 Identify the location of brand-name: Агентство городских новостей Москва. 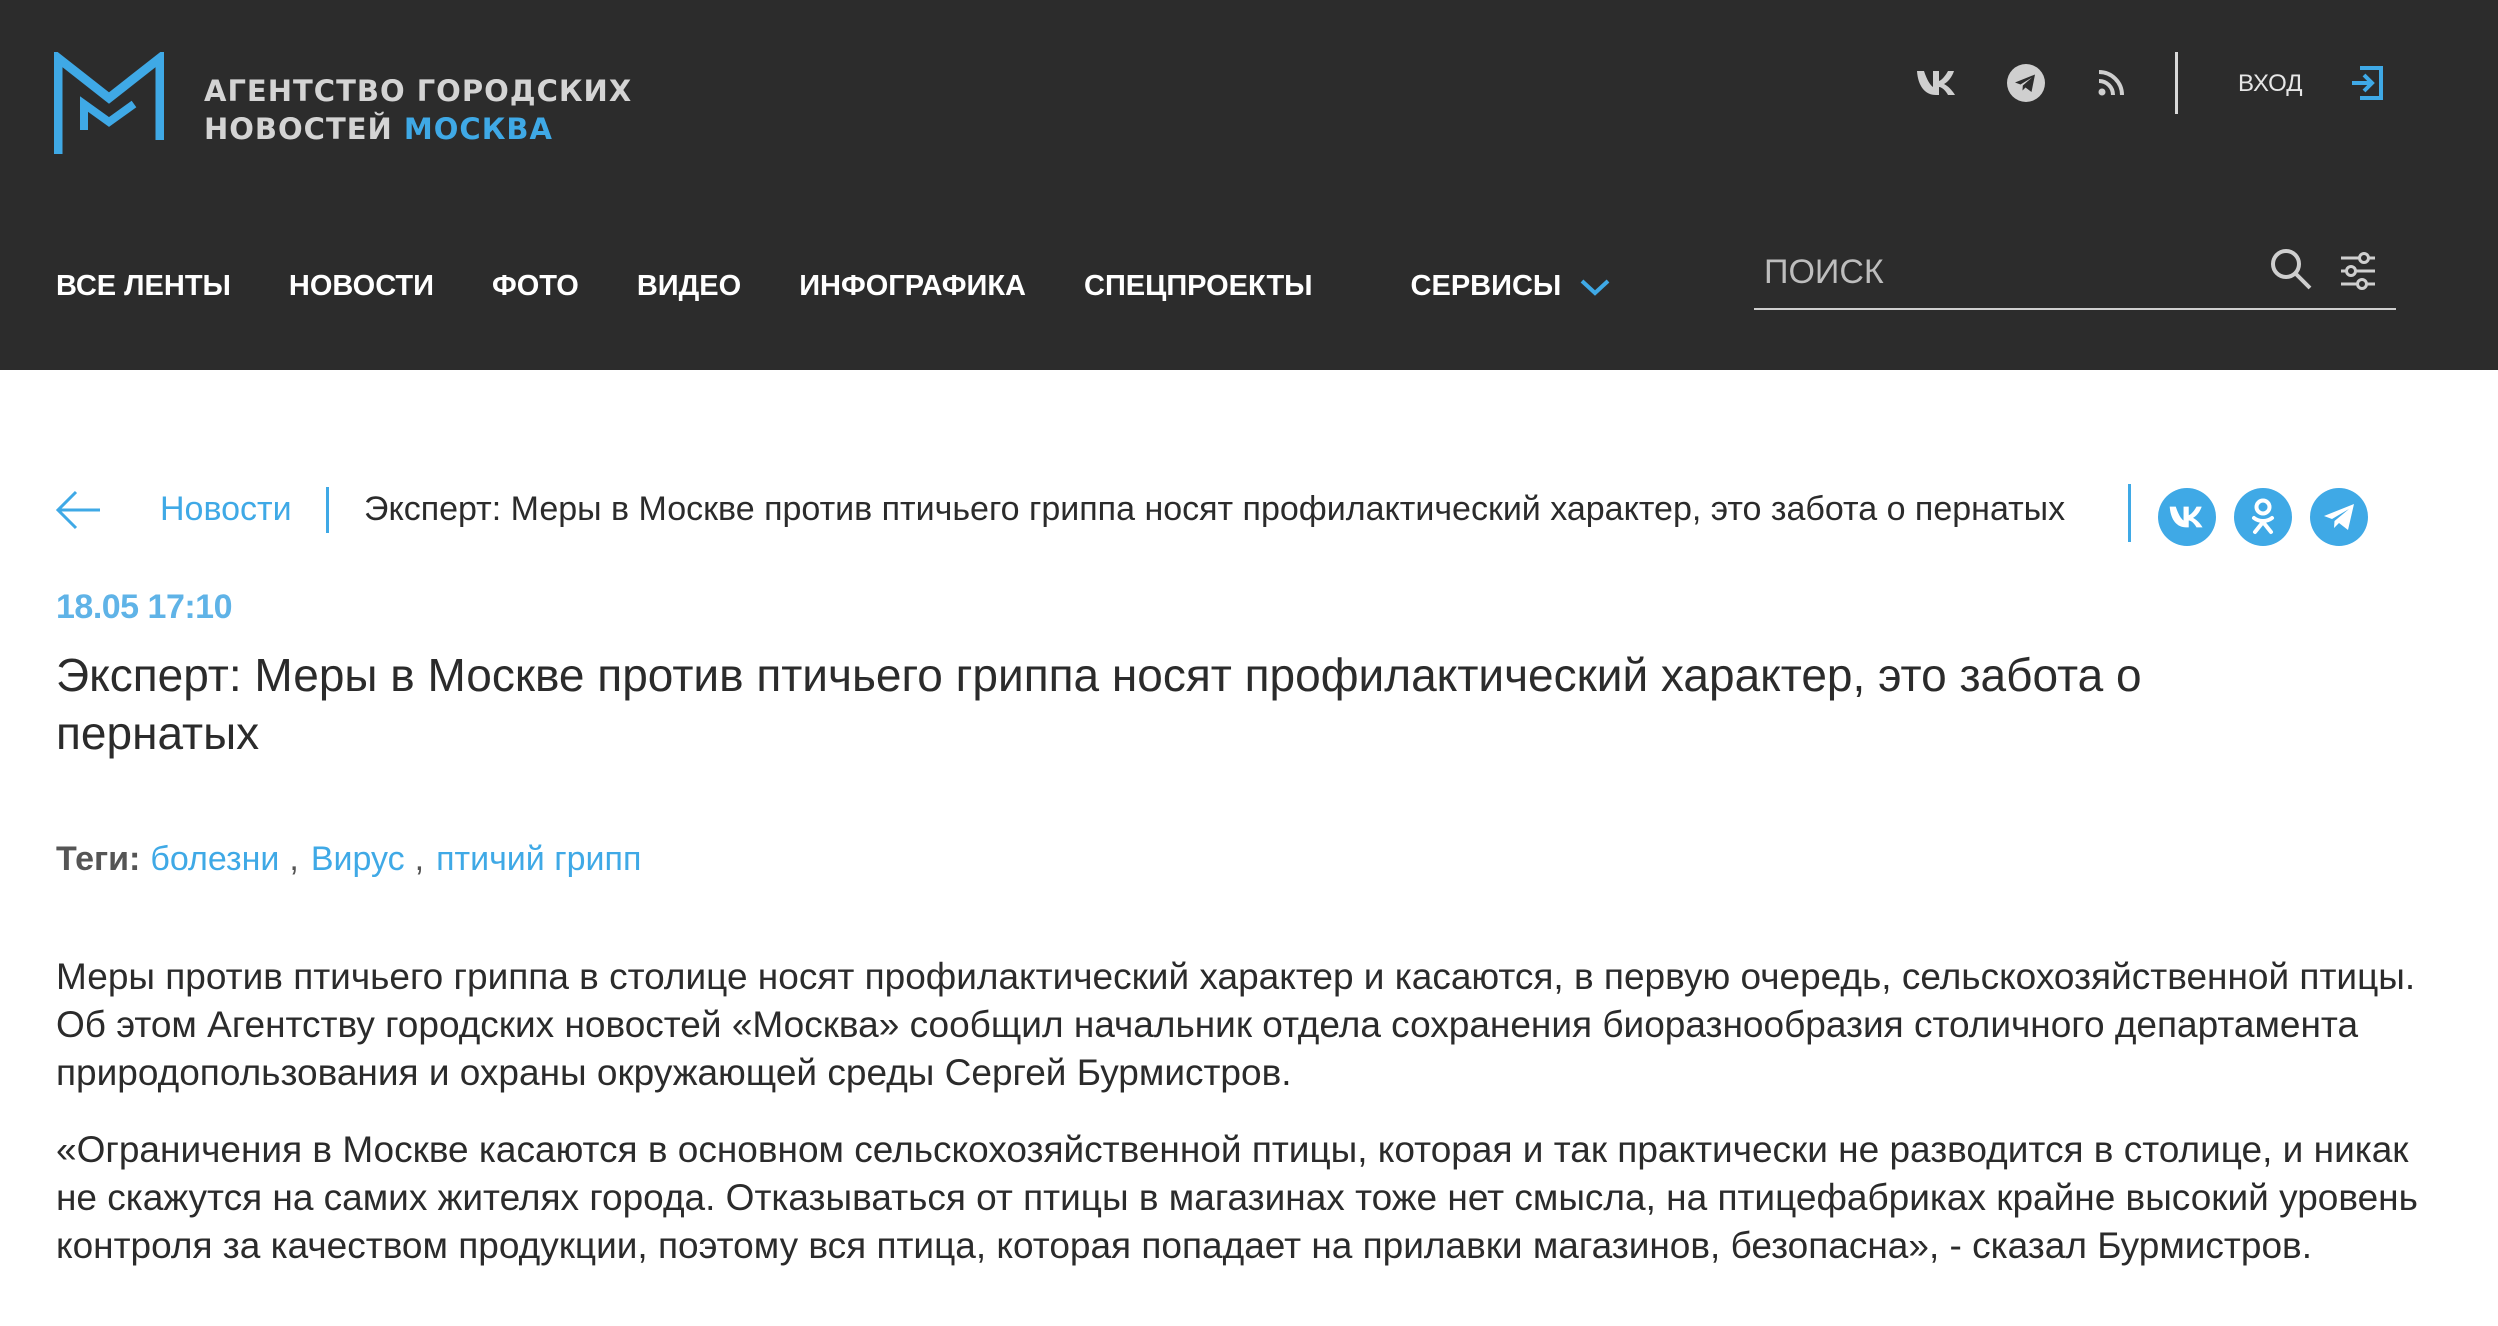
(418, 110).